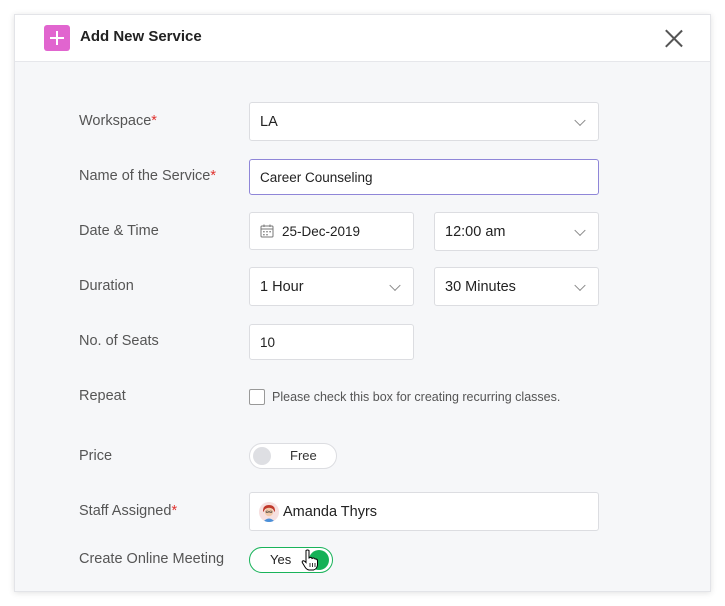  I want to click on price-toggle: Free, so click(293, 456).